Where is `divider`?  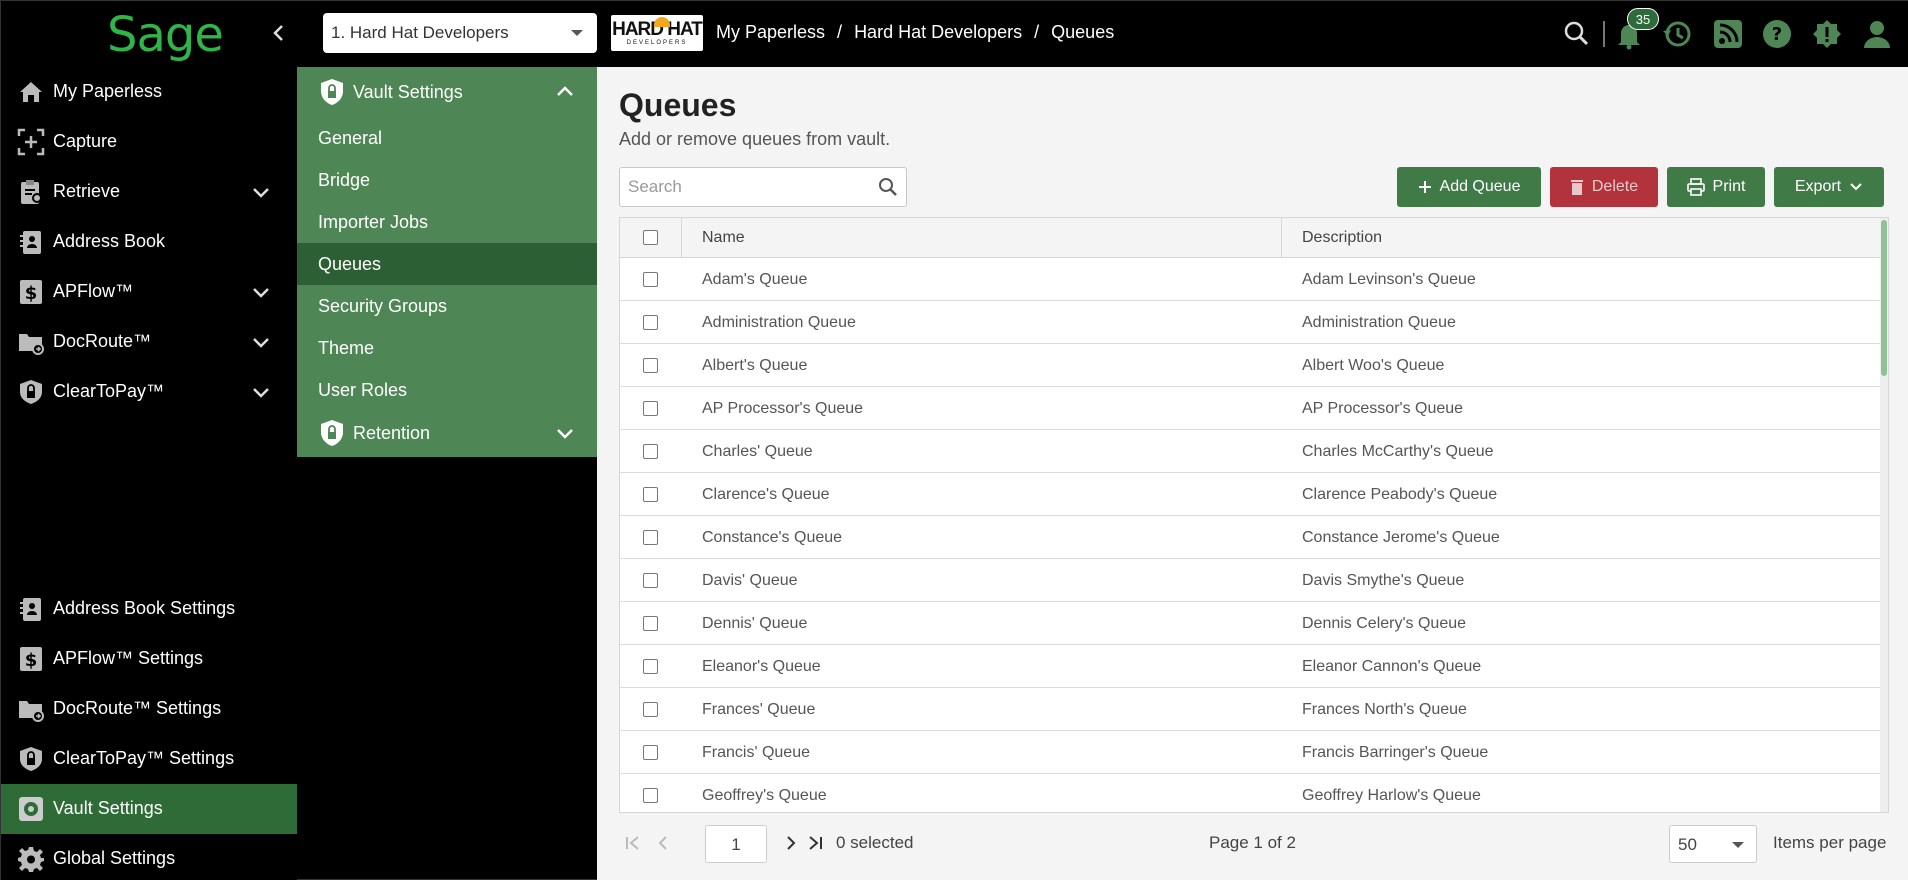 divider is located at coordinates (1604, 34).